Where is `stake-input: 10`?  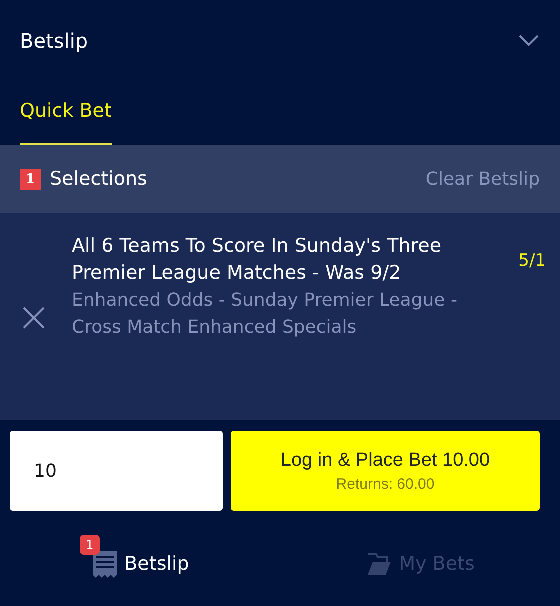
stake-input: 10 is located at coordinates (116, 471).